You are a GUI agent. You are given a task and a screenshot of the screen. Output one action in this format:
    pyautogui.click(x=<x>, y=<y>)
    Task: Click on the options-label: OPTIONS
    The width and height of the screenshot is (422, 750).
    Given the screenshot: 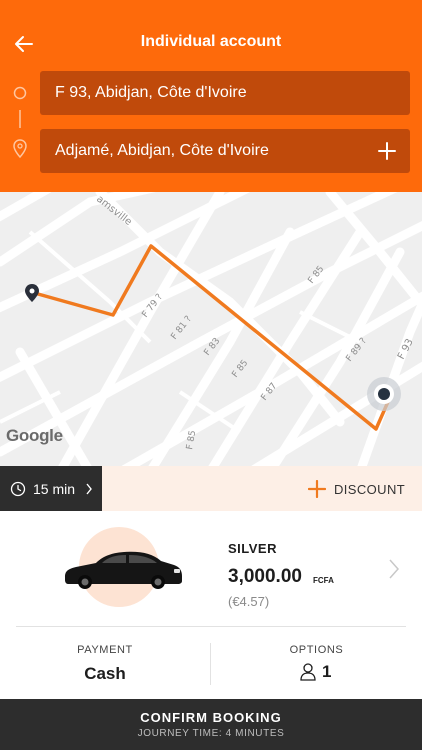 What is the action you would take?
    pyautogui.click(x=316, y=650)
    